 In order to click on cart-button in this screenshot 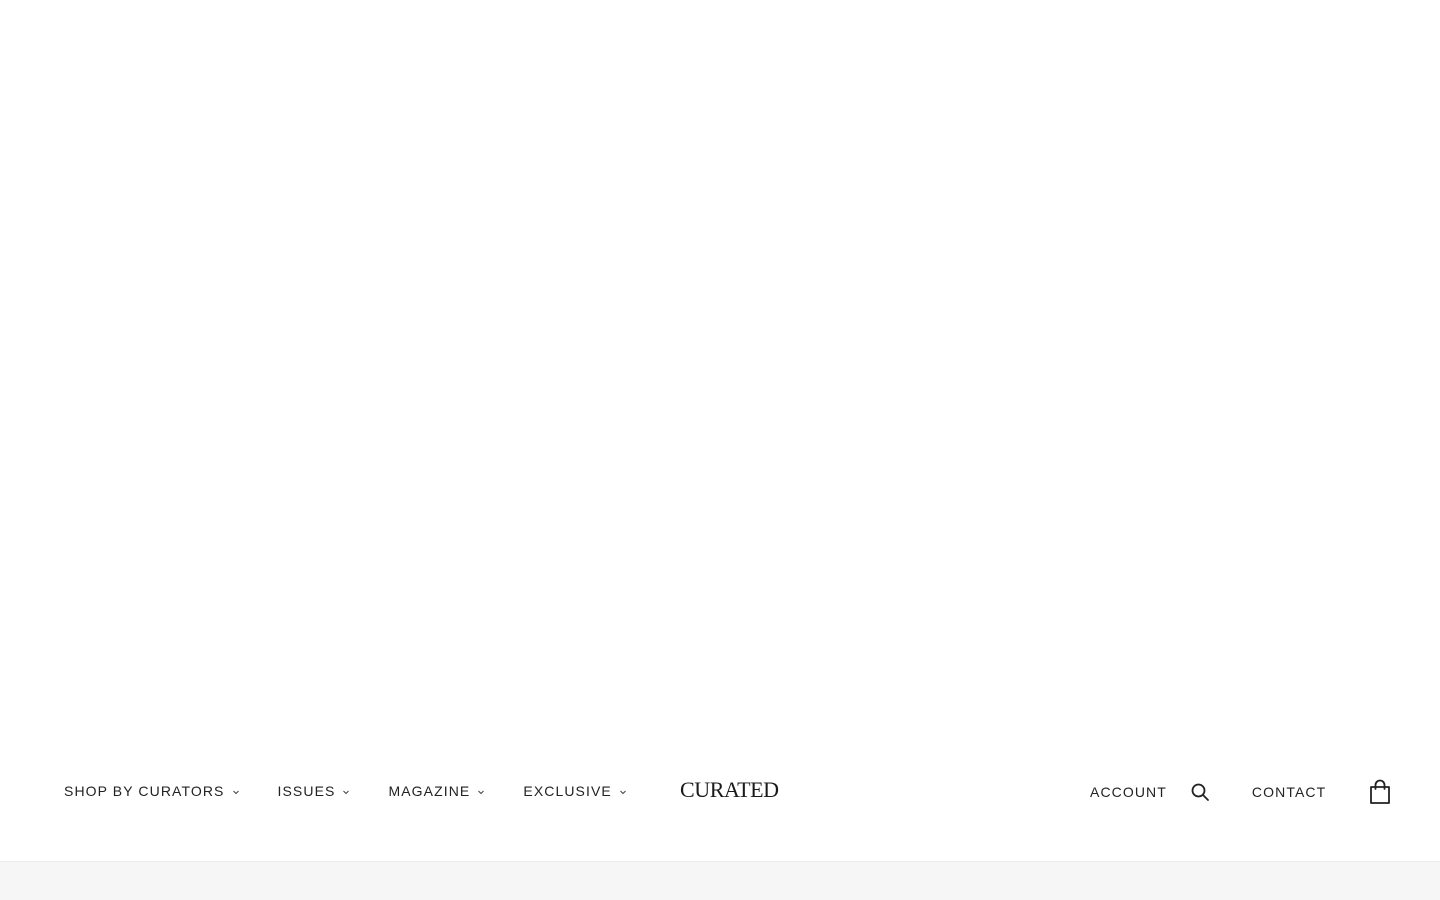, I will do `click(1380, 792)`.